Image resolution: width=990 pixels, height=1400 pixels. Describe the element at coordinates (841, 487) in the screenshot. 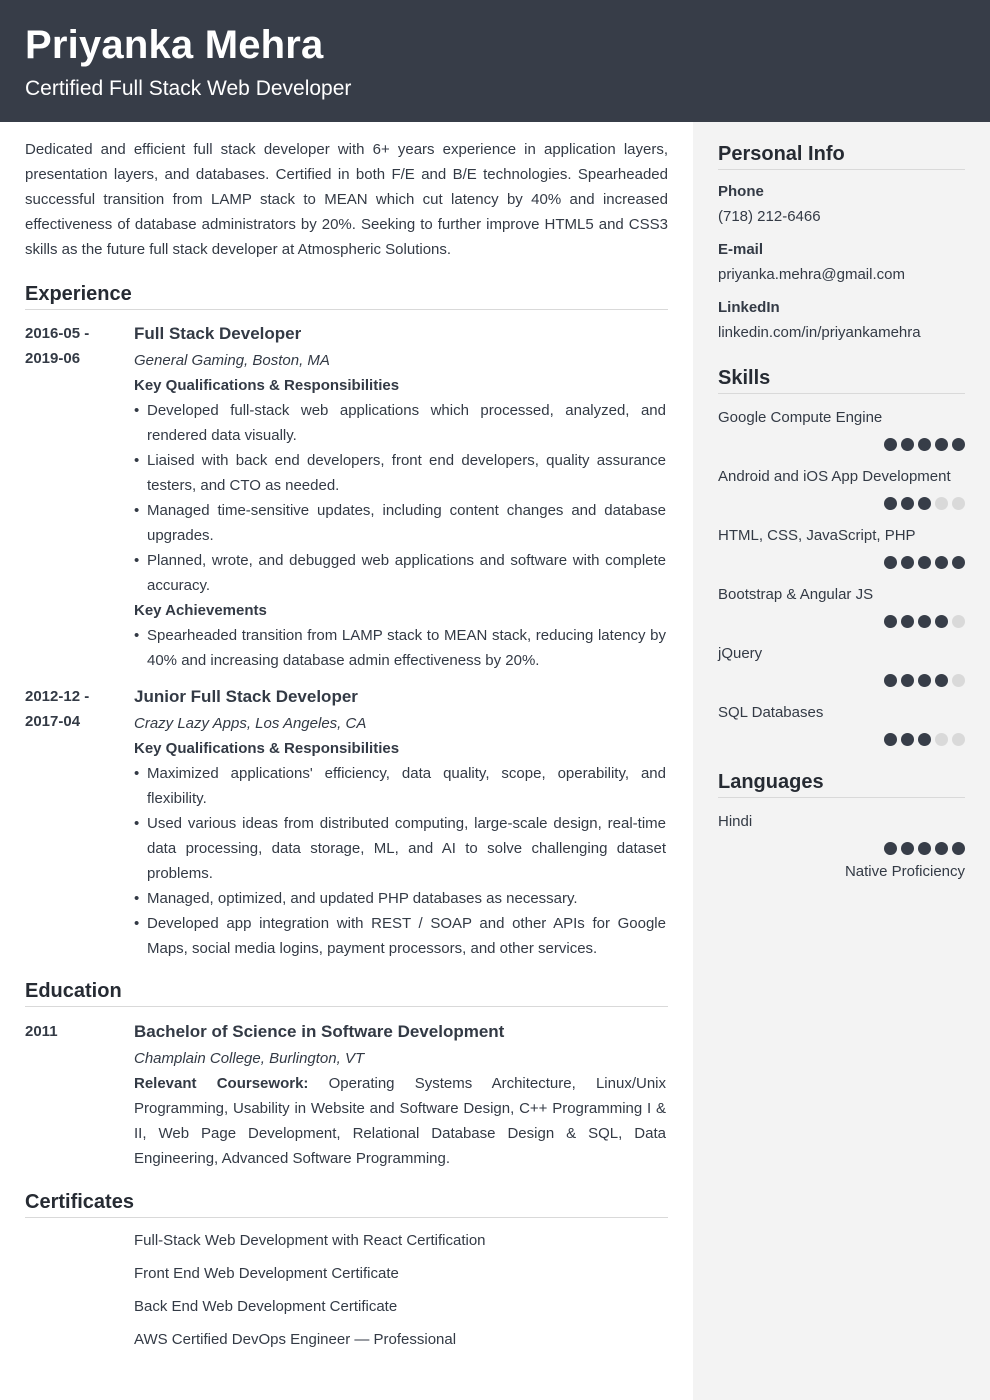

I see `skill-item: Android and iOS App Development` at that location.